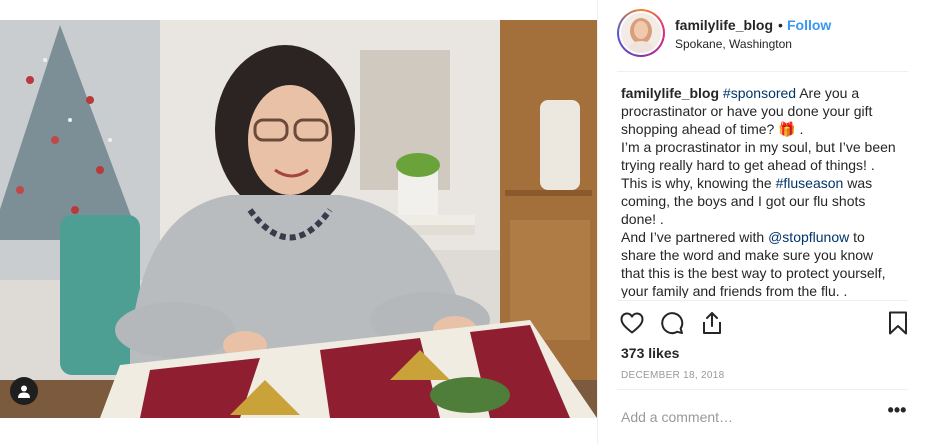 The width and height of the screenshot is (929, 444). What do you see at coordinates (724, 25) in the screenshot?
I see `header-username: familylife_blog` at bounding box center [724, 25].